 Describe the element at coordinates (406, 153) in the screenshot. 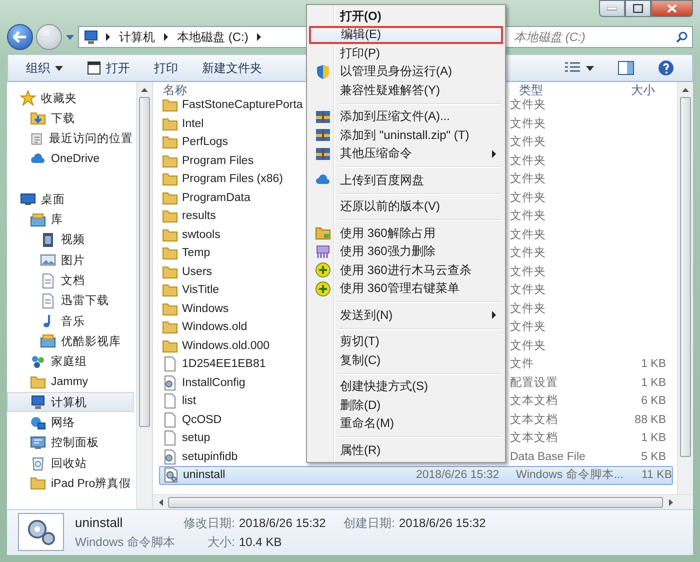

I see `menu-item: 其他压缩命令` at that location.